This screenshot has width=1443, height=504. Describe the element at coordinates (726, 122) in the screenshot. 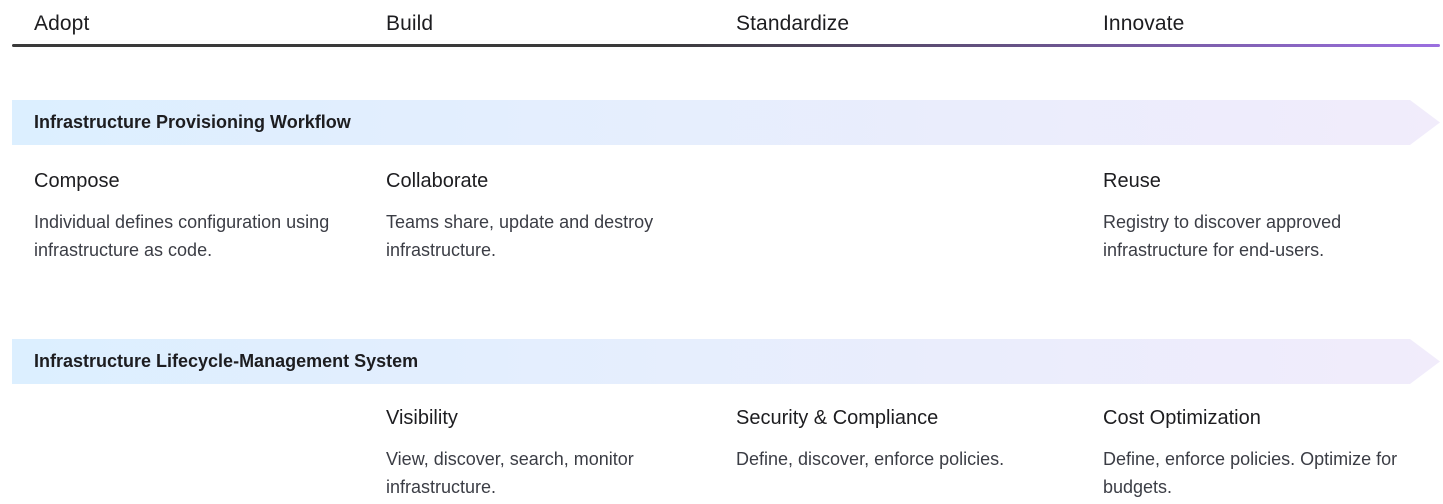

I see `workflow-band: Infrastructure Provisioning Workflow` at that location.